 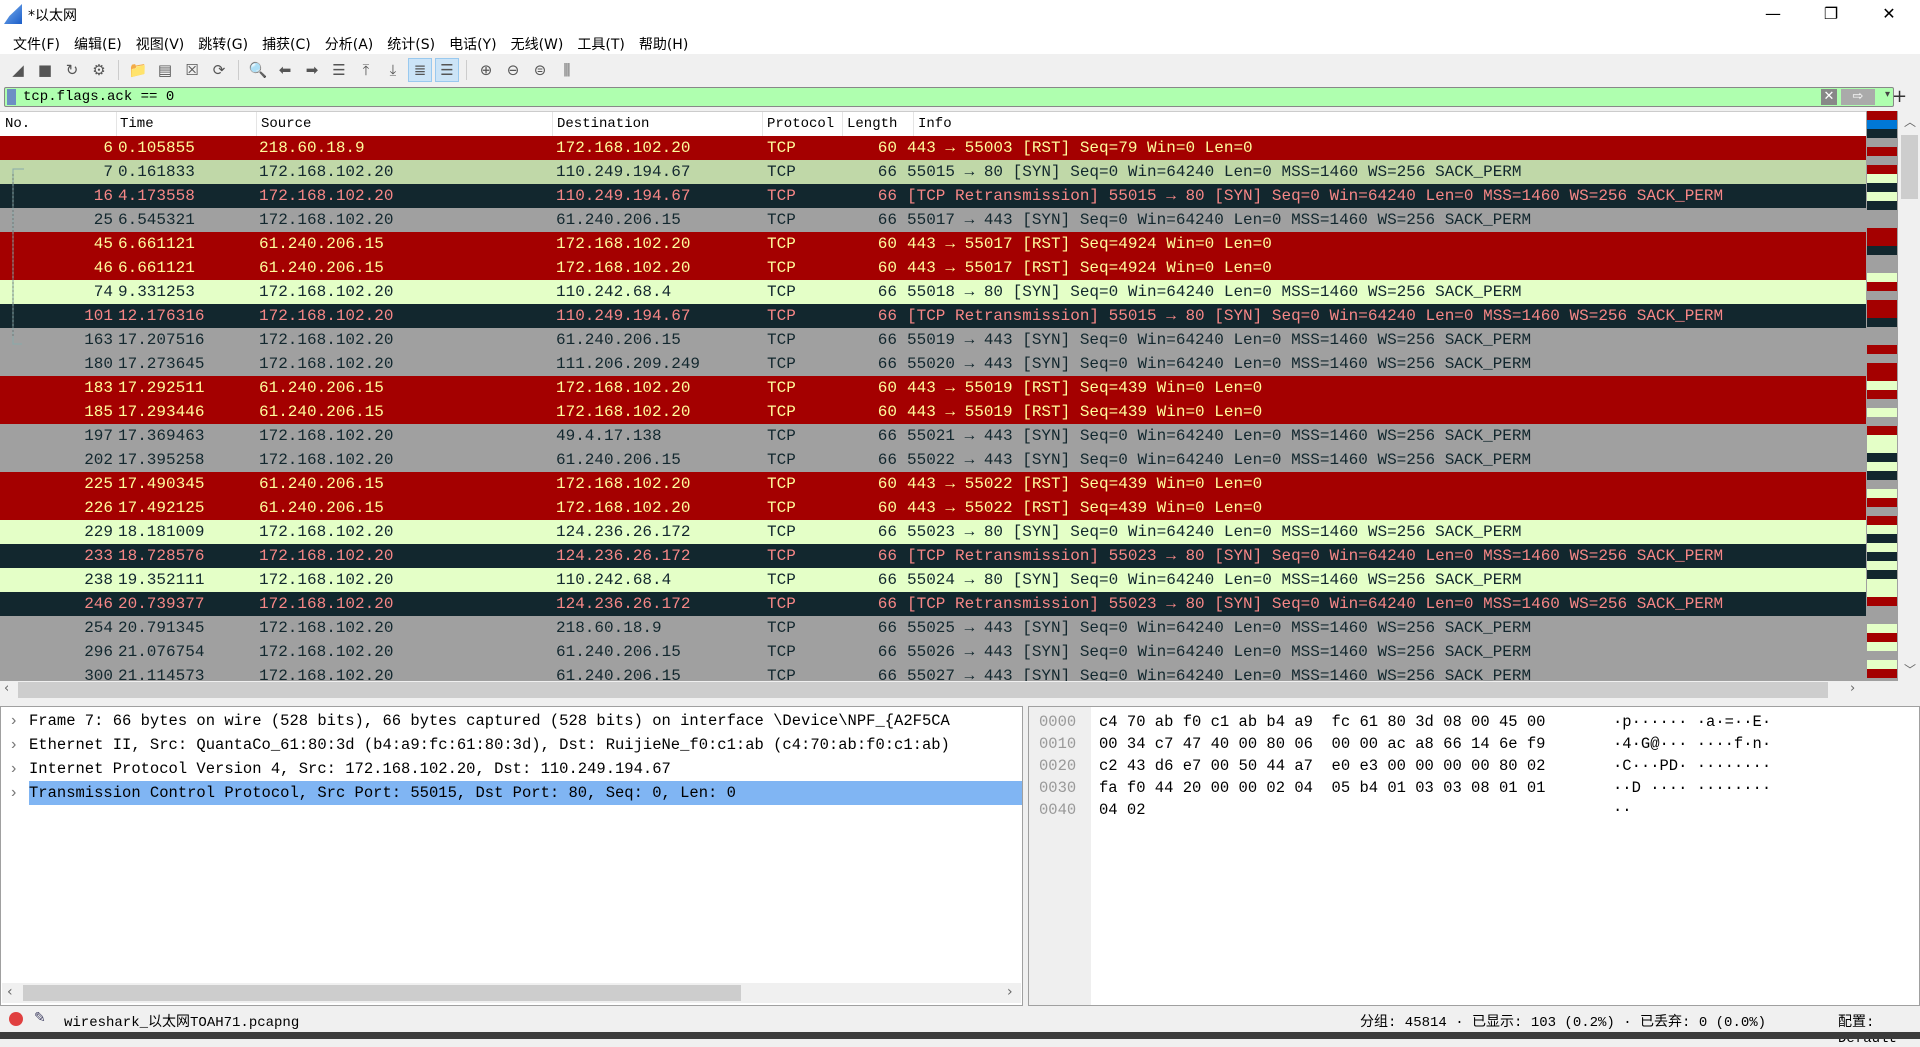 I want to click on find-packet-icon: 🔍, so click(x=258, y=70).